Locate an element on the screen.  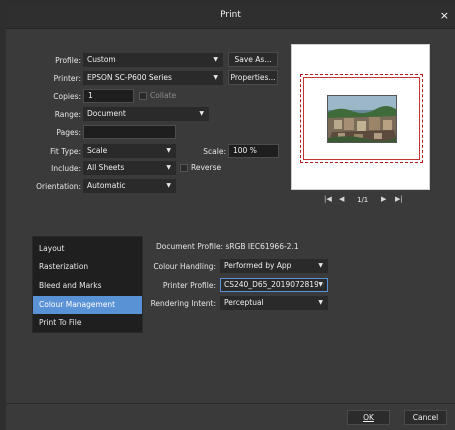
profile-value: Custom is located at coordinates (101, 59).